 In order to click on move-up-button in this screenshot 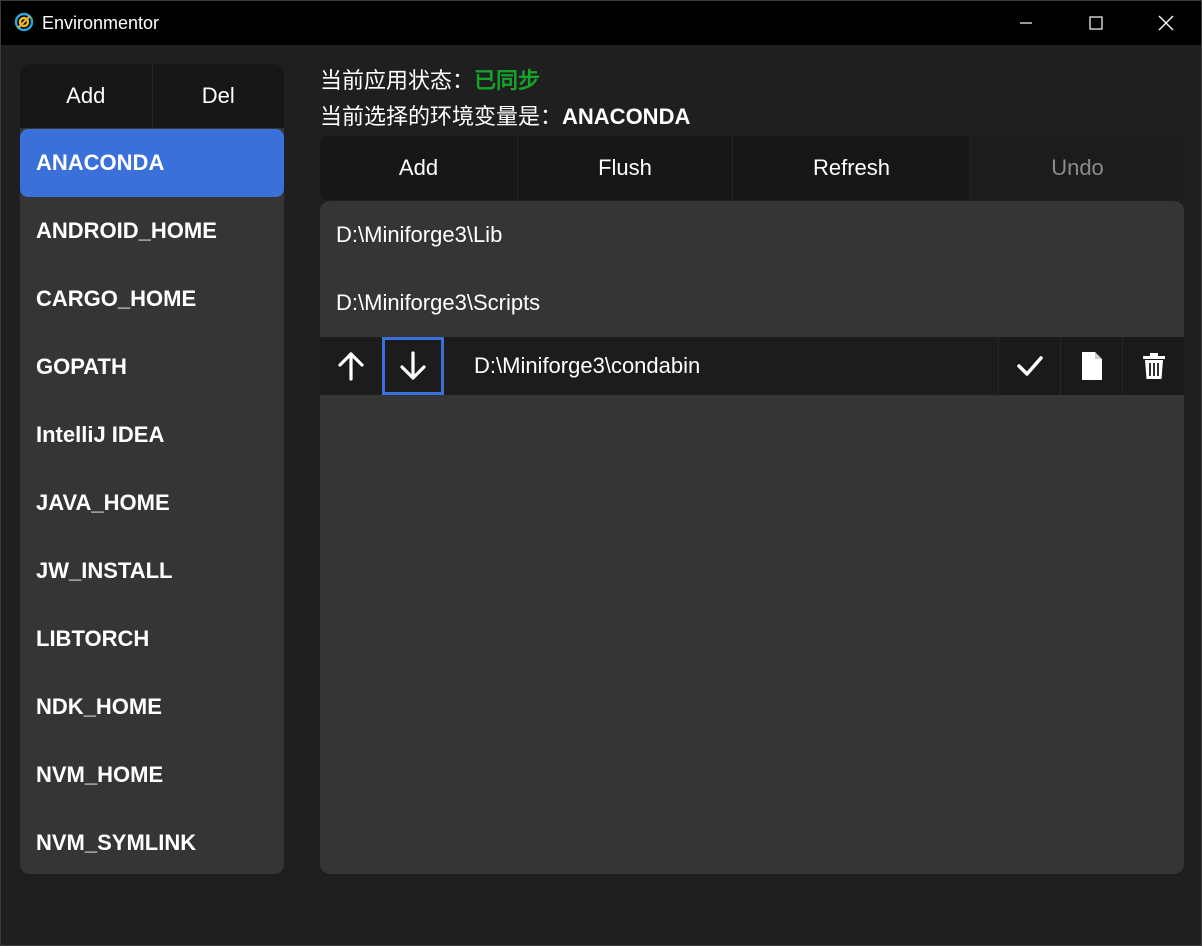, I will do `click(351, 366)`.